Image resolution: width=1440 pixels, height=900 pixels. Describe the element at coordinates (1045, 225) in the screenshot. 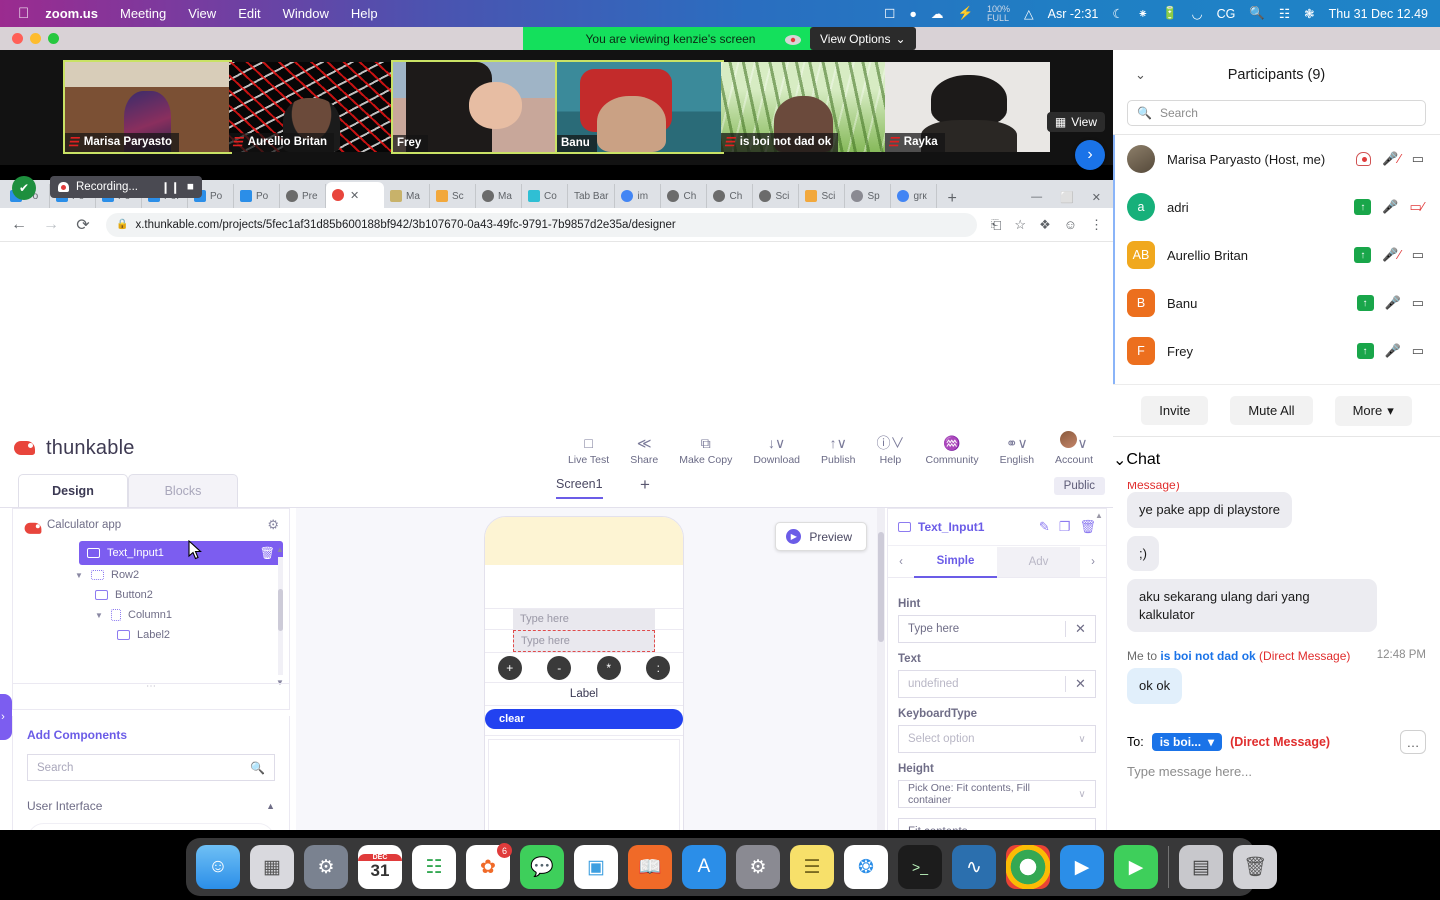

I see `extensions-icon: ❖` at that location.